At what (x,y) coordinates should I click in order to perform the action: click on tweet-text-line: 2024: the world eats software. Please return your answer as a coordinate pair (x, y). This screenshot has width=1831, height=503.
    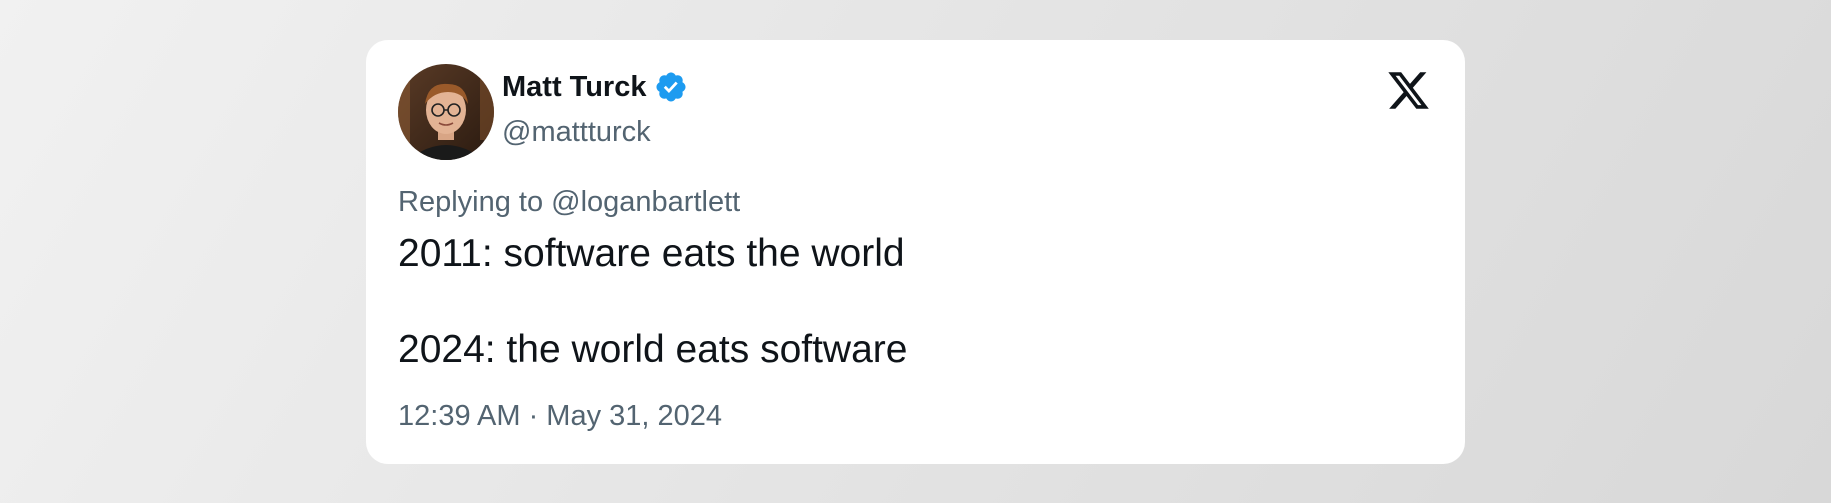
    Looking at the image, I should click on (653, 349).